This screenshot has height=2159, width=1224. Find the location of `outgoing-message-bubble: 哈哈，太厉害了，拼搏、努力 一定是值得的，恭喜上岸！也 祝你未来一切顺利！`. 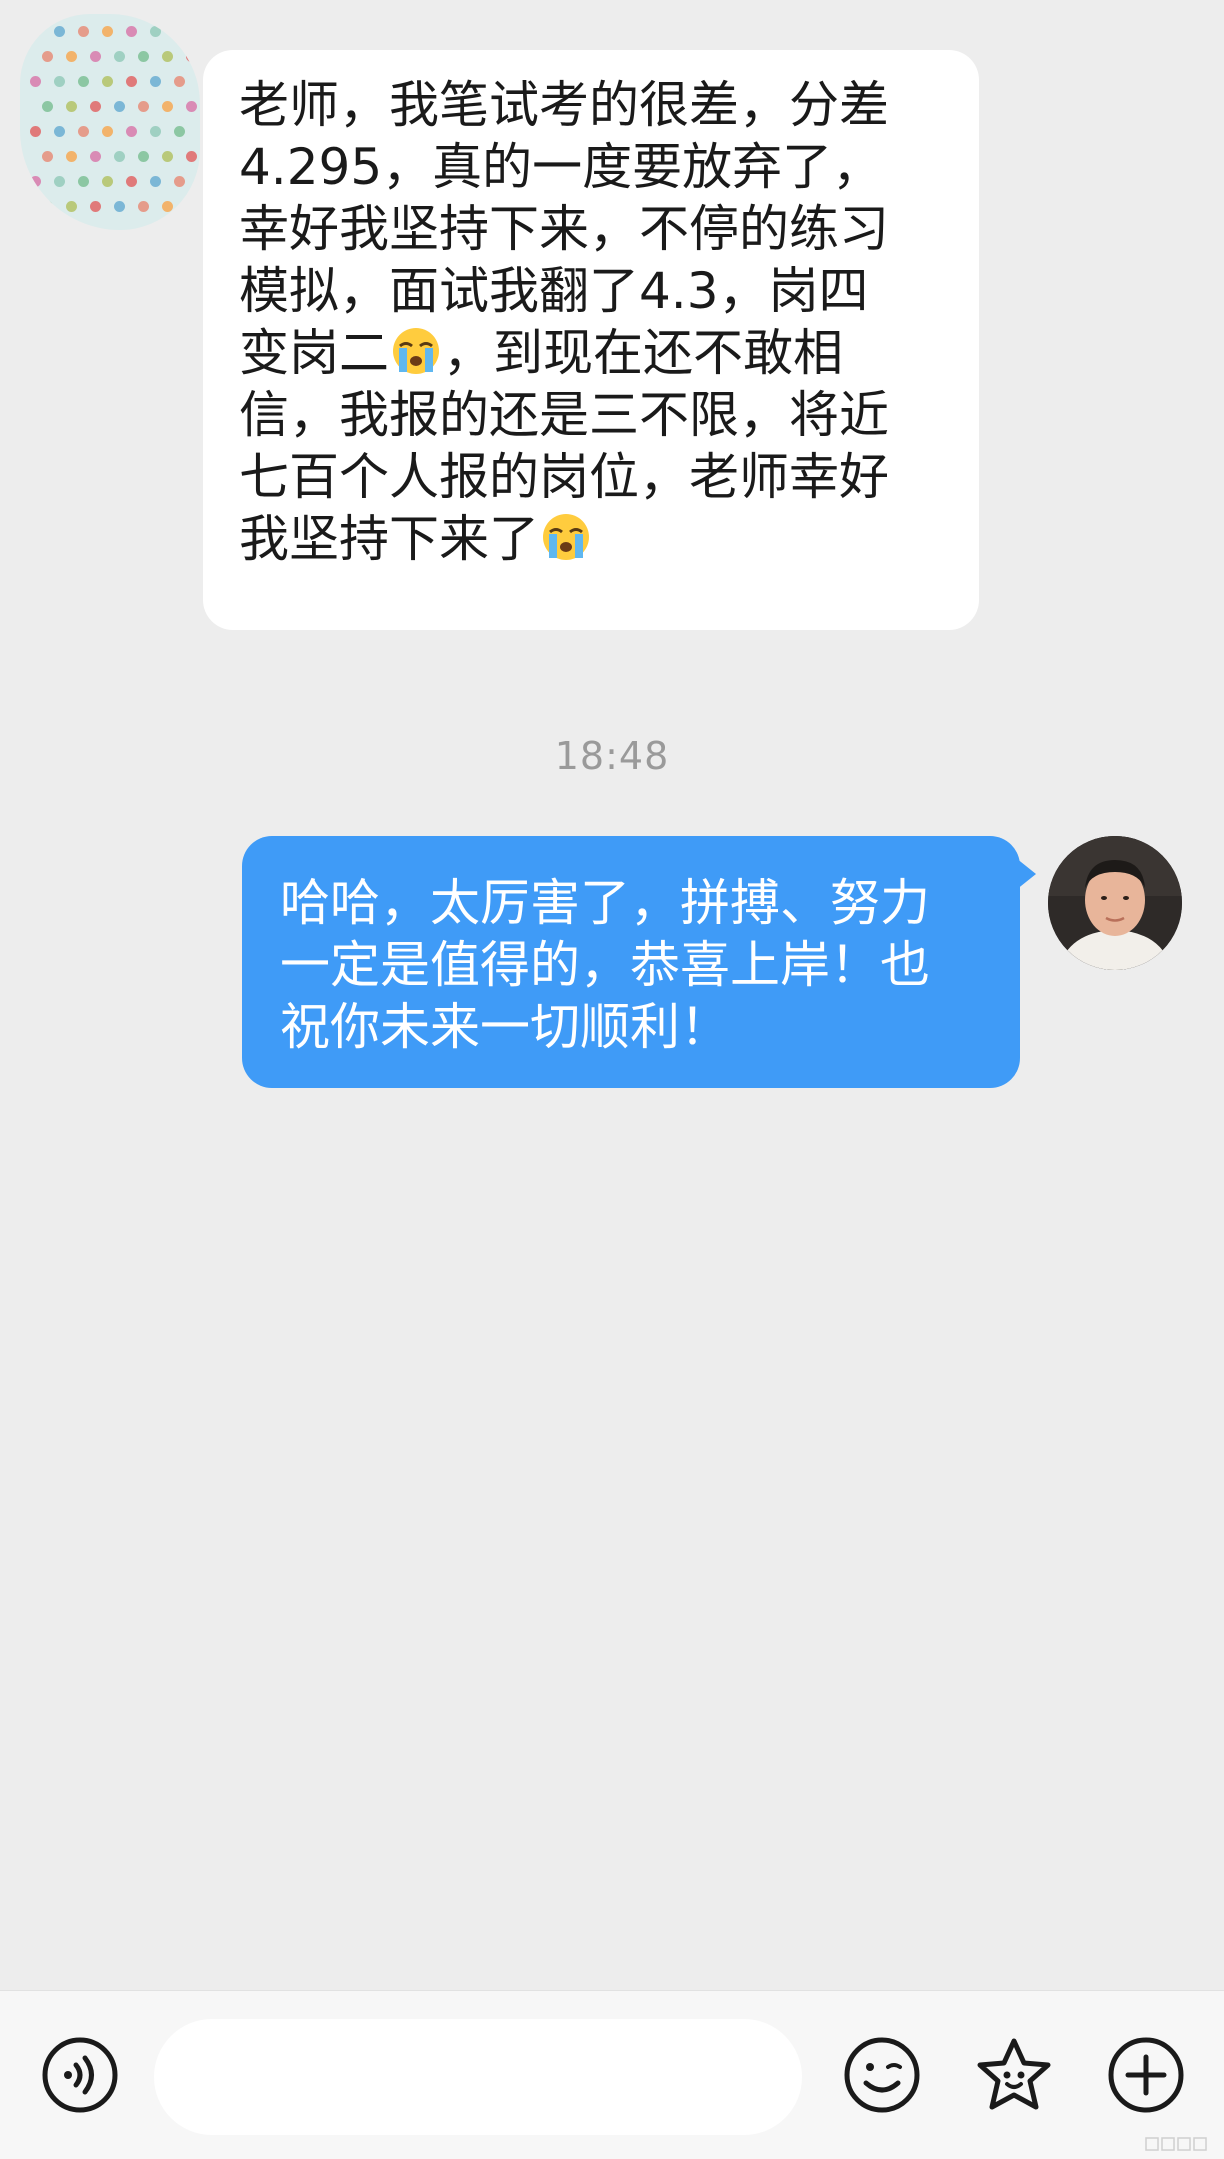

outgoing-message-bubble: 哈哈，太厉害了，拼搏、努力 一定是值得的，恭喜上岸！也 祝你未来一切顺利！ is located at coordinates (639, 962).